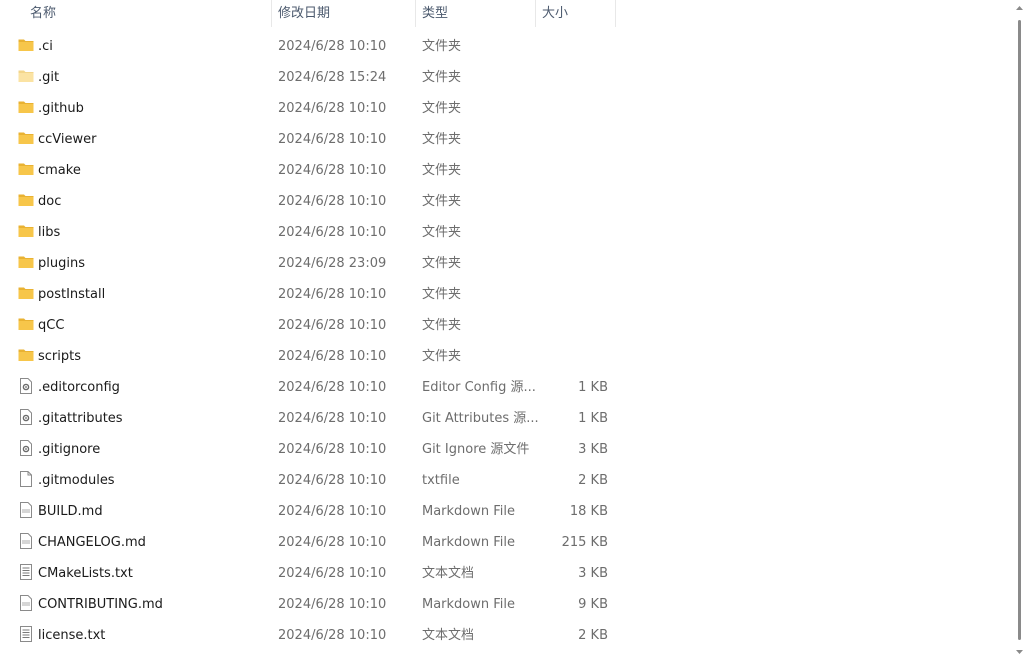 The width and height of the screenshot is (1025, 660). What do you see at coordinates (26, 479) in the screenshot?
I see `blank-file-icon` at bounding box center [26, 479].